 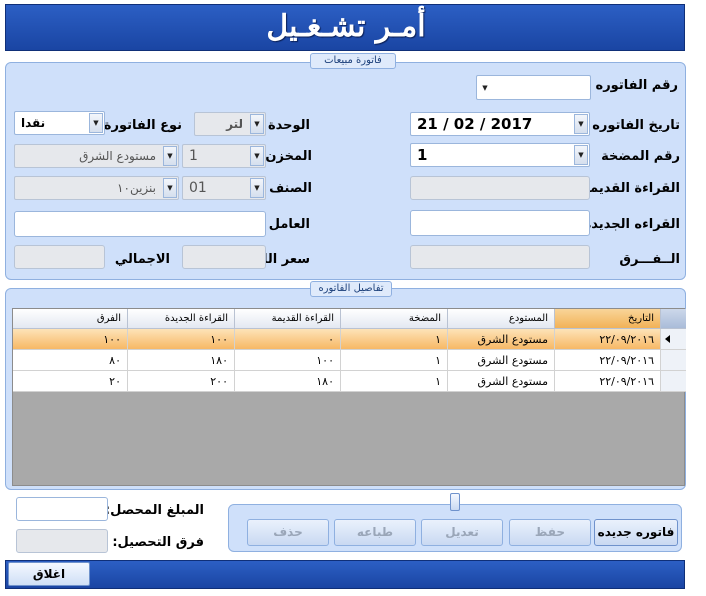 What do you see at coordinates (193, 156) in the screenshot?
I see `store-code-value: 1` at bounding box center [193, 156].